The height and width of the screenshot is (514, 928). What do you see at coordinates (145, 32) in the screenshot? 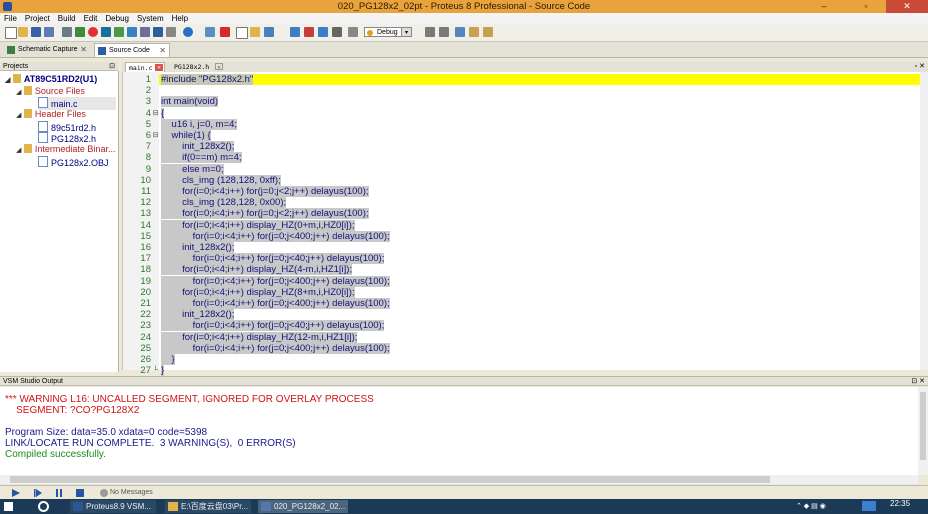
I see `bom-icon` at bounding box center [145, 32].